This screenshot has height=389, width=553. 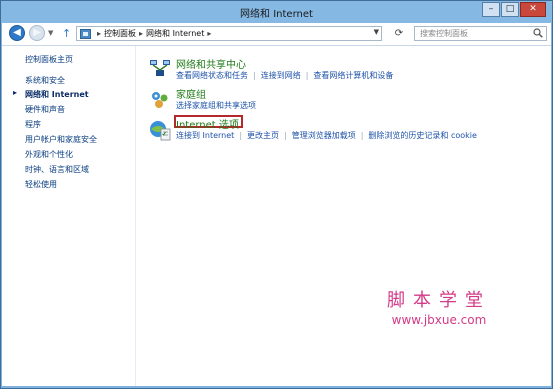 I want to click on close-button: ✕, so click(x=533, y=9).